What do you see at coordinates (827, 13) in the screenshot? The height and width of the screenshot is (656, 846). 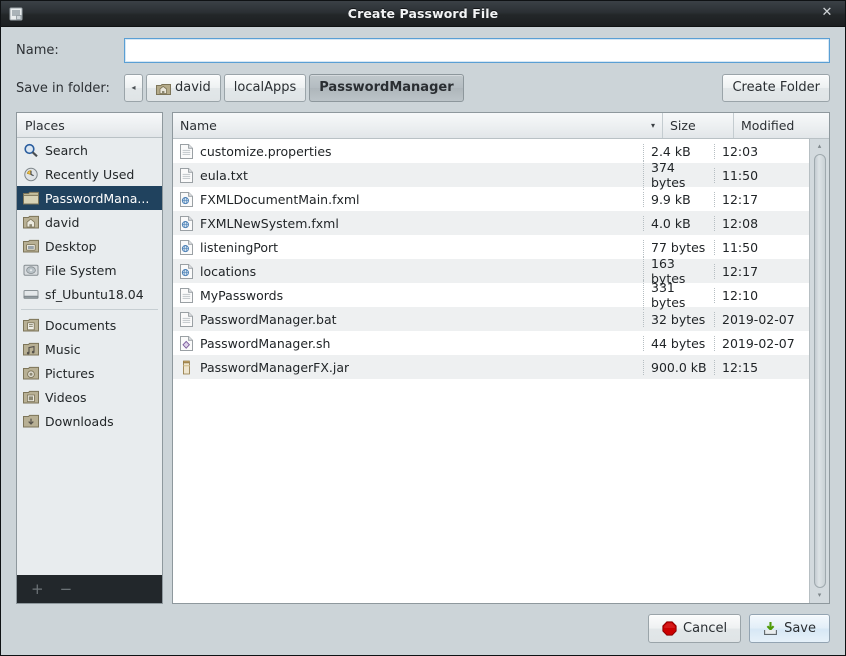 I see `close-icon: ✕` at bounding box center [827, 13].